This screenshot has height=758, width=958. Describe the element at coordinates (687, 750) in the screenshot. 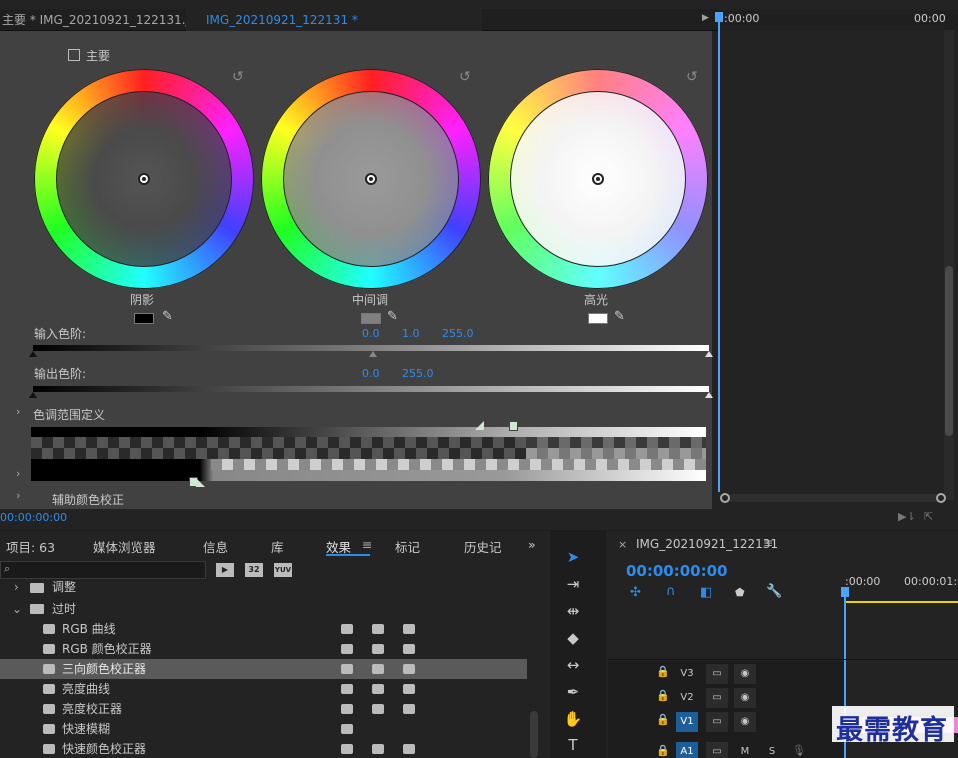

I see `track-a1-label: A1` at that location.